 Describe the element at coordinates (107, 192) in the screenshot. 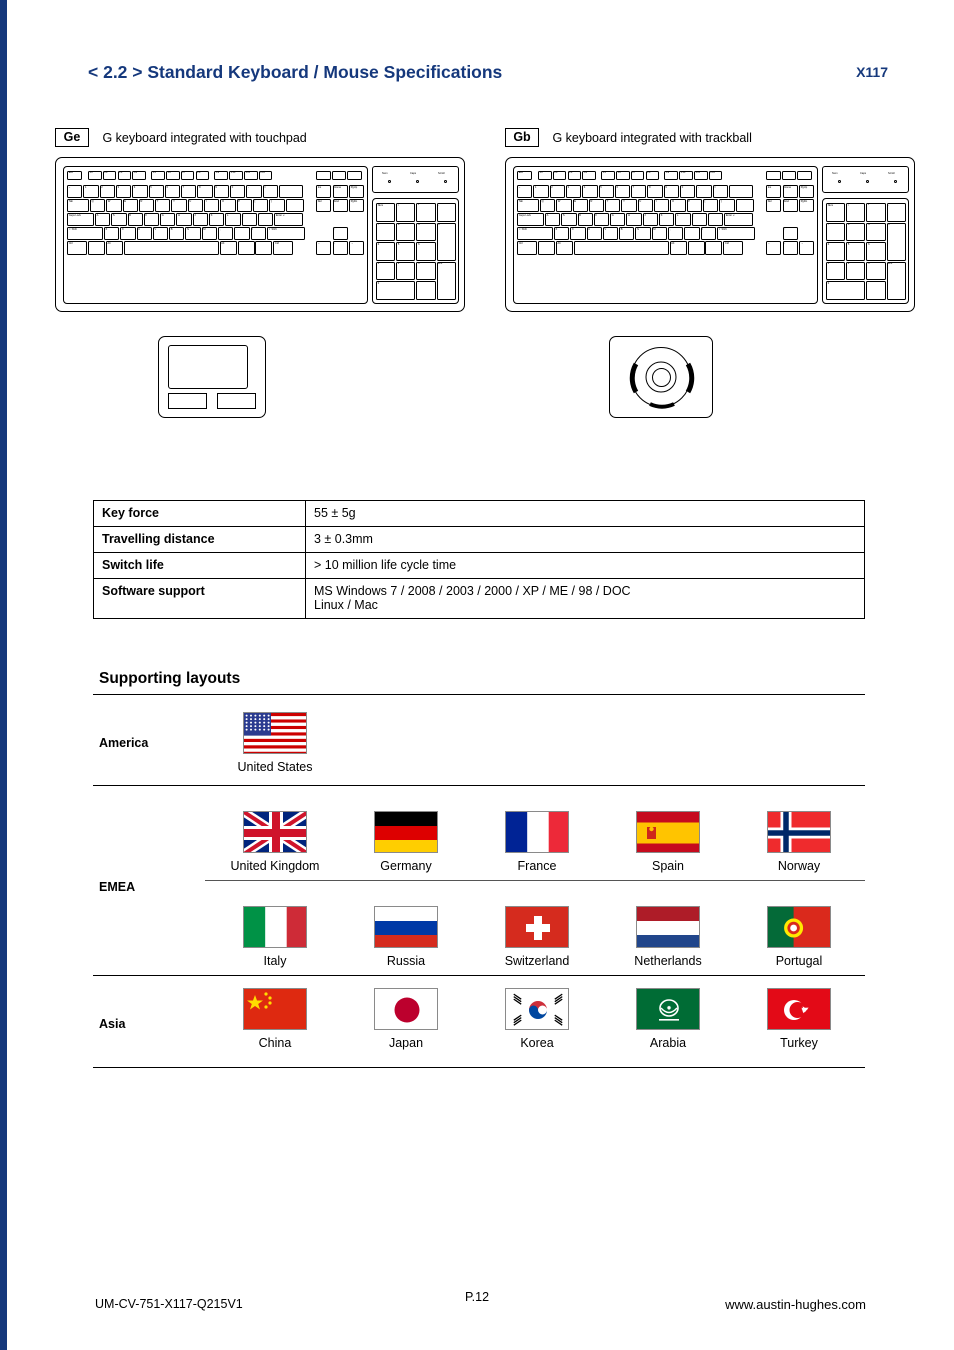

I see `ge-key: 2` at that location.